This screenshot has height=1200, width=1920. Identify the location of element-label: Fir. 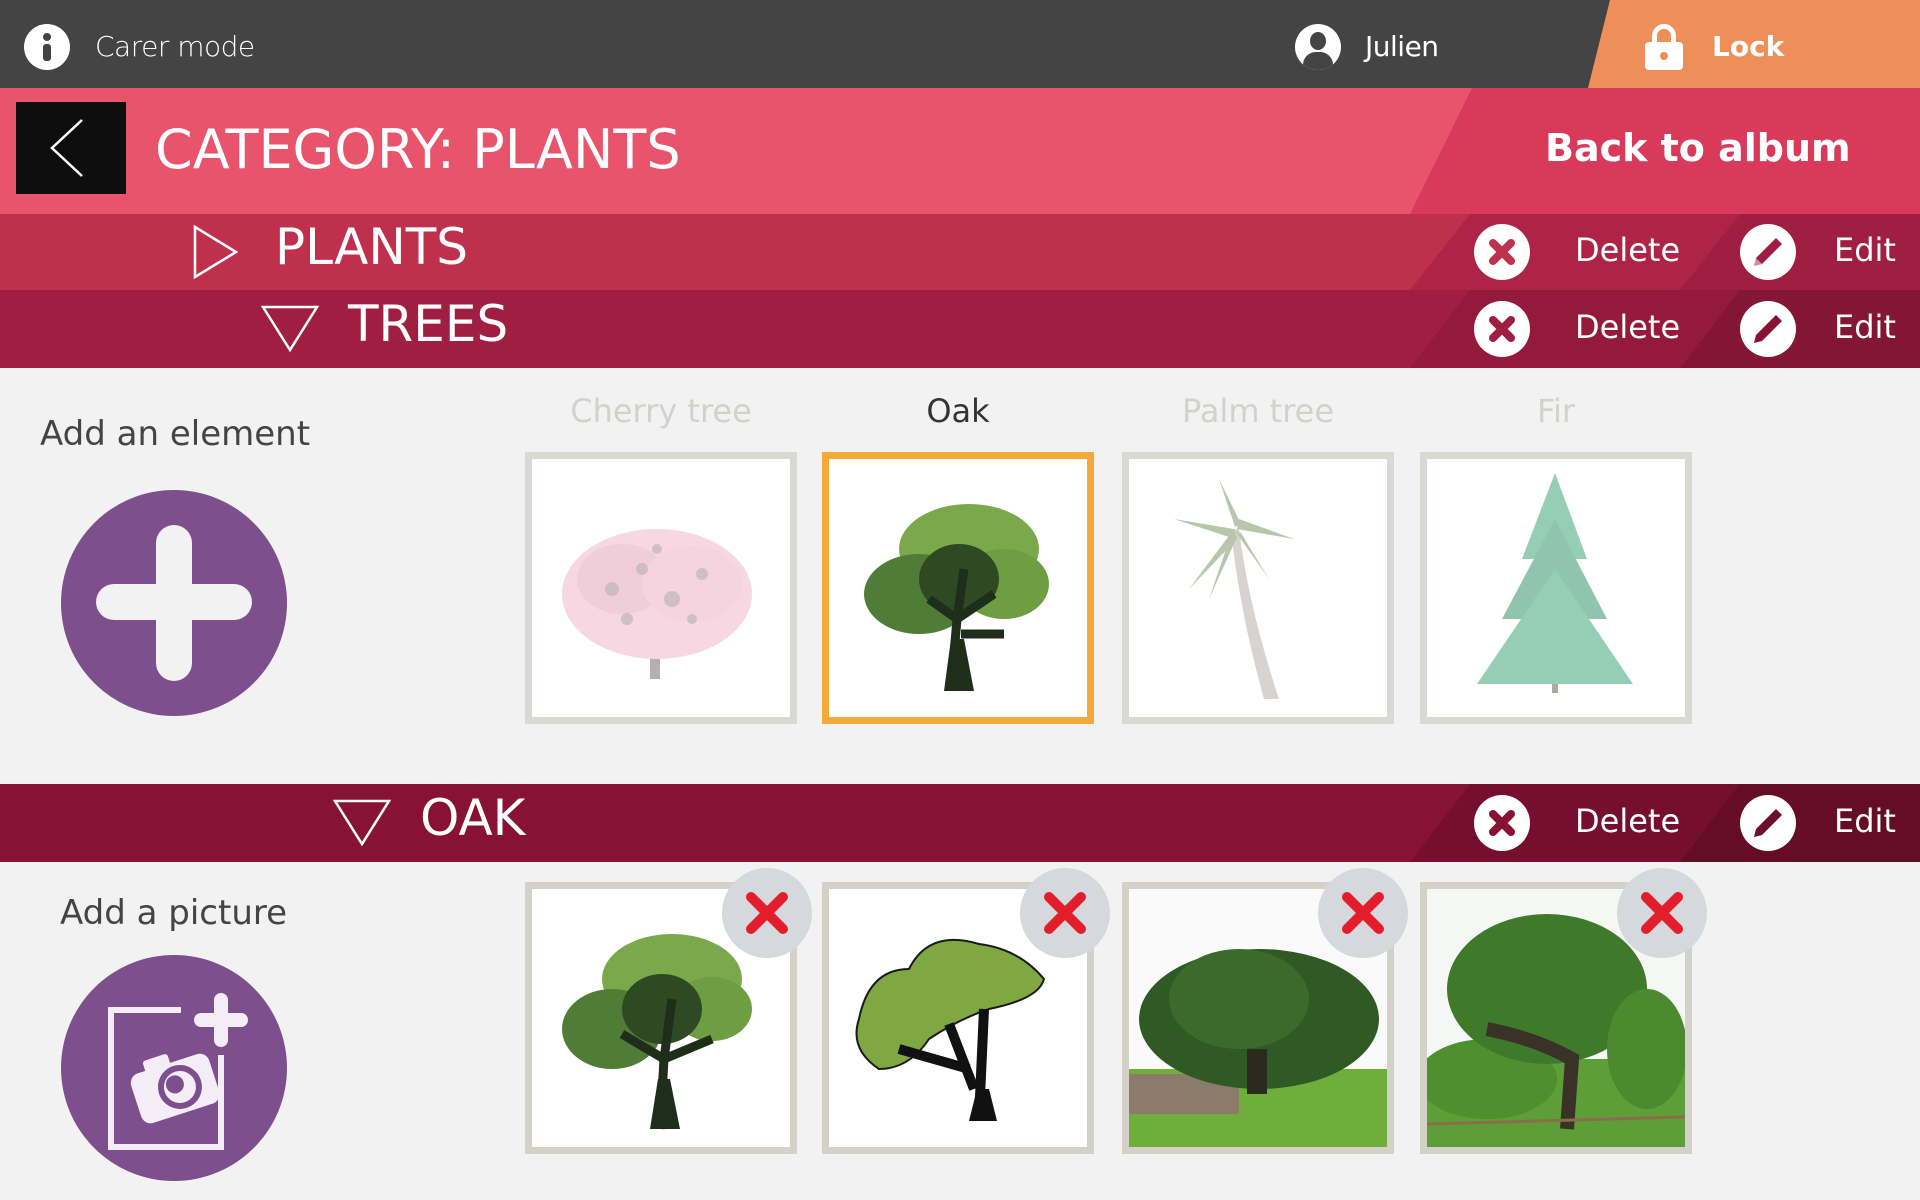
(1556, 411).